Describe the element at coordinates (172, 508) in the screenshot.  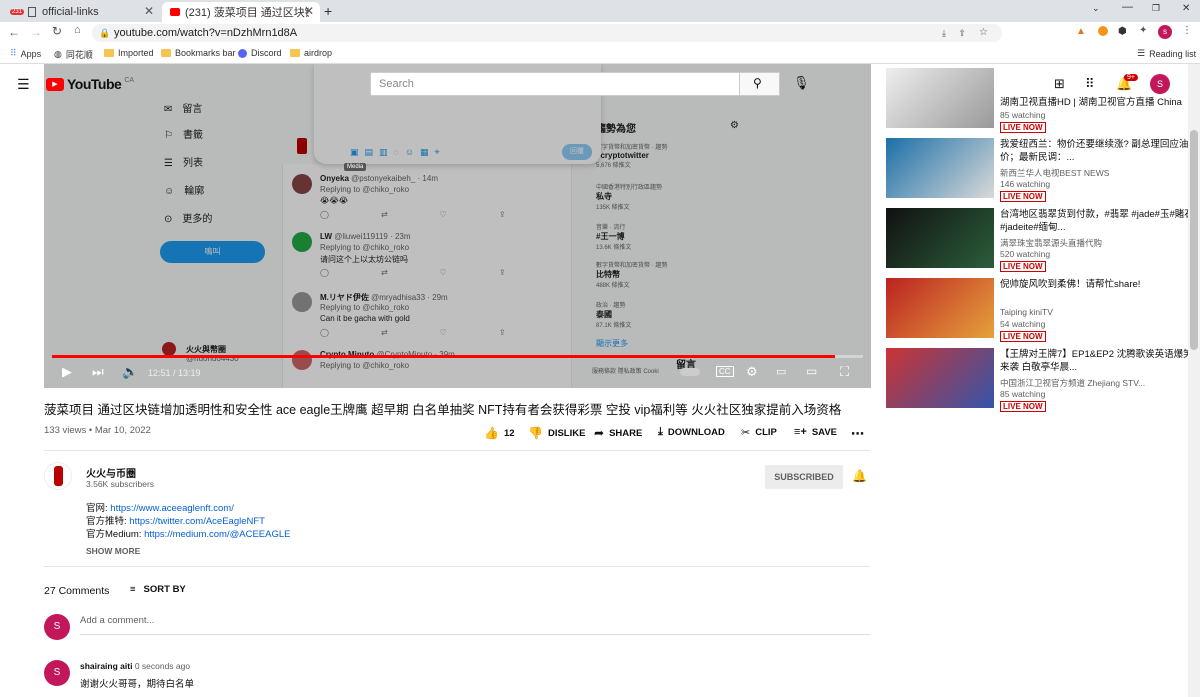
I see `desc-link: https://www.aceeaglenft.com/` at that location.